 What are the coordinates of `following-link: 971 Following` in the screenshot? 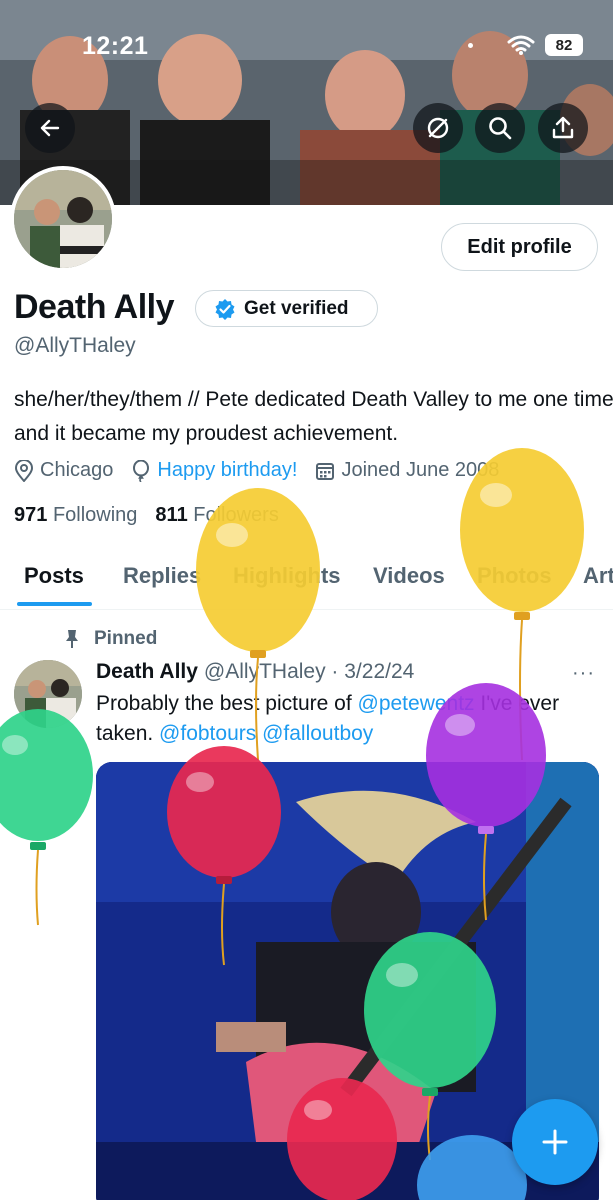 It's located at (75, 515).